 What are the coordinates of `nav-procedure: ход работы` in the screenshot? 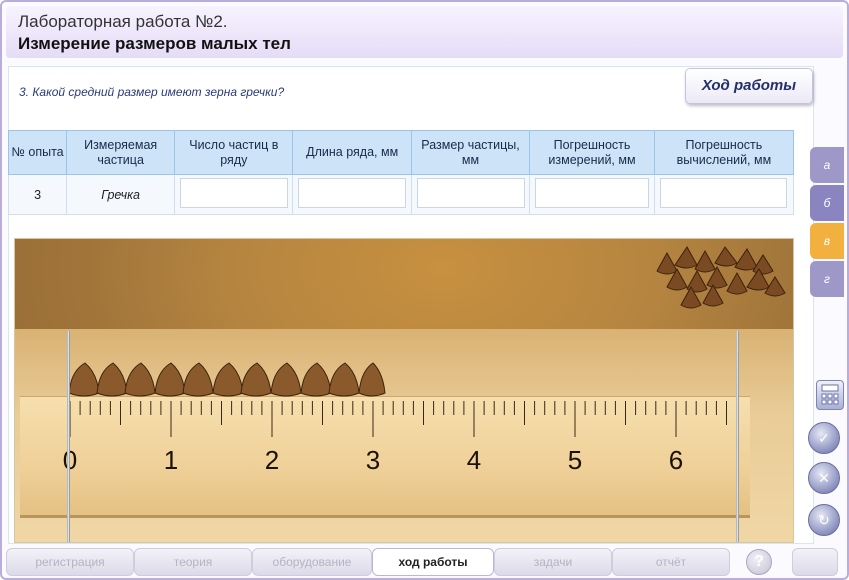 It's located at (433, 562).